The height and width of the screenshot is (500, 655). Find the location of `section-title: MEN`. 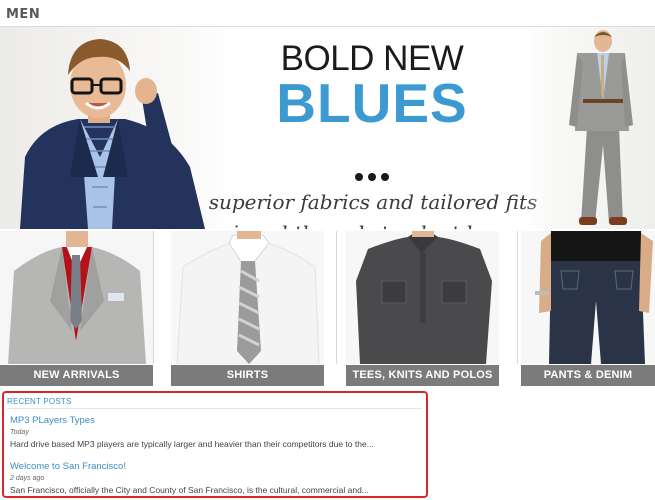

section-title: MEN is located at coordinates (23, 14).